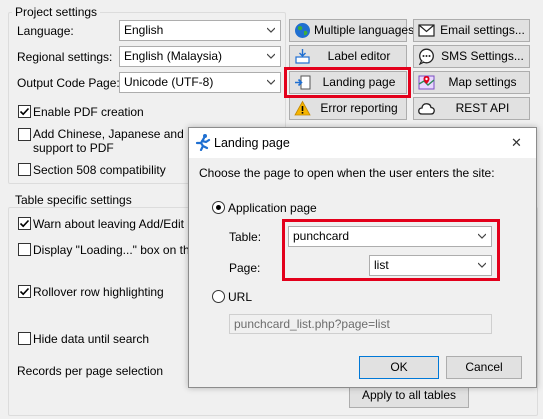  Describe the element at coordinates (516, 143) in the screenshot. I see `close-icon: ✕` at that location.